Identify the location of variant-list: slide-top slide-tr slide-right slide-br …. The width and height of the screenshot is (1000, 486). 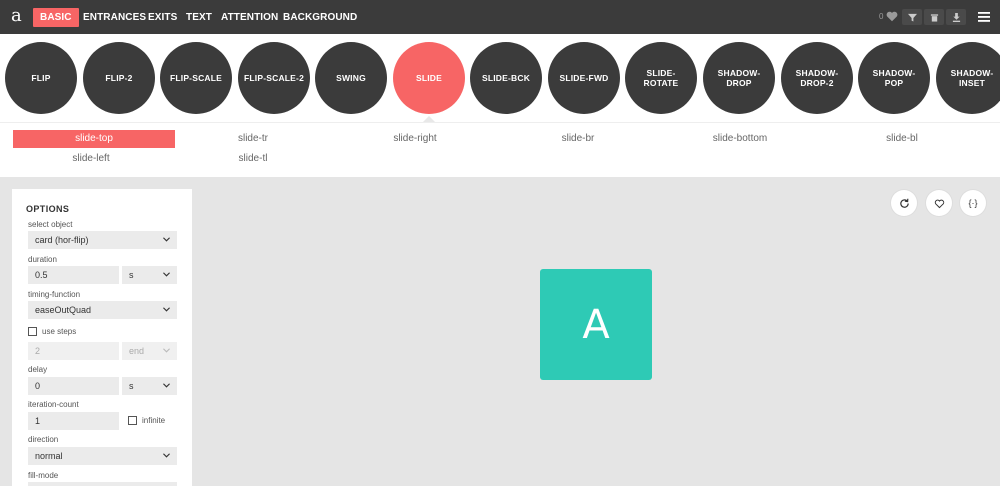
(500, 149).